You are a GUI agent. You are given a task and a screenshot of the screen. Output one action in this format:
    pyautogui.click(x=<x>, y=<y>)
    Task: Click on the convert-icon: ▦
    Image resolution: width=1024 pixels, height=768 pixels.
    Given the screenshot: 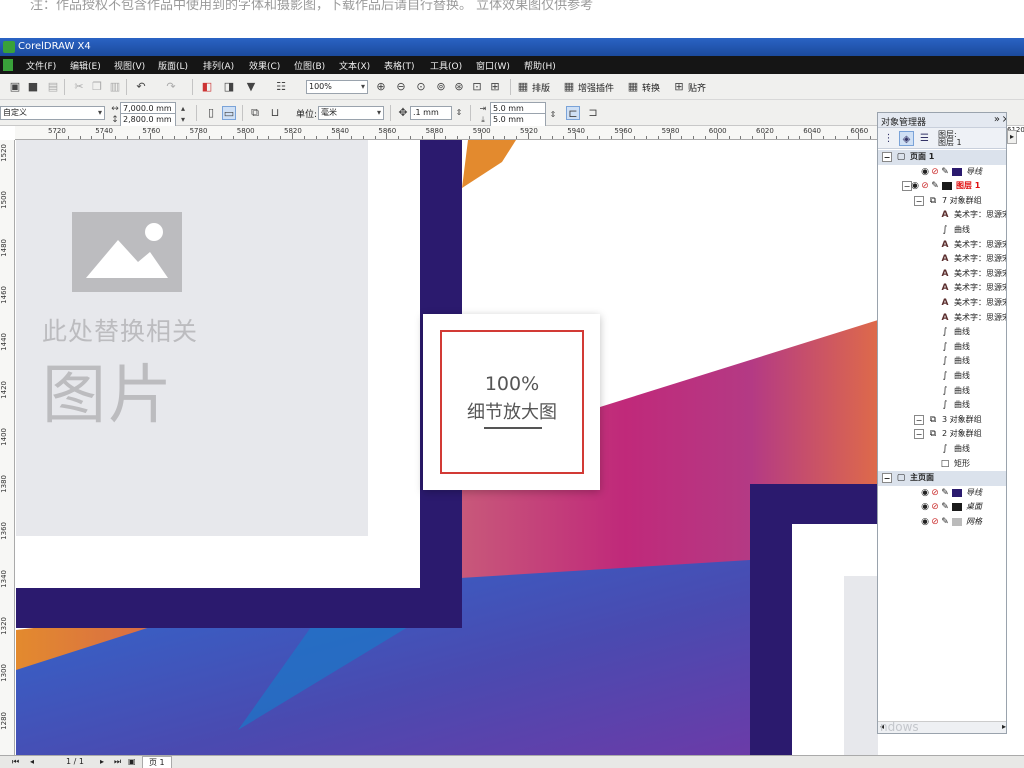 What is the action you would take?
    pyautogui.click(x=633, y=87)
    